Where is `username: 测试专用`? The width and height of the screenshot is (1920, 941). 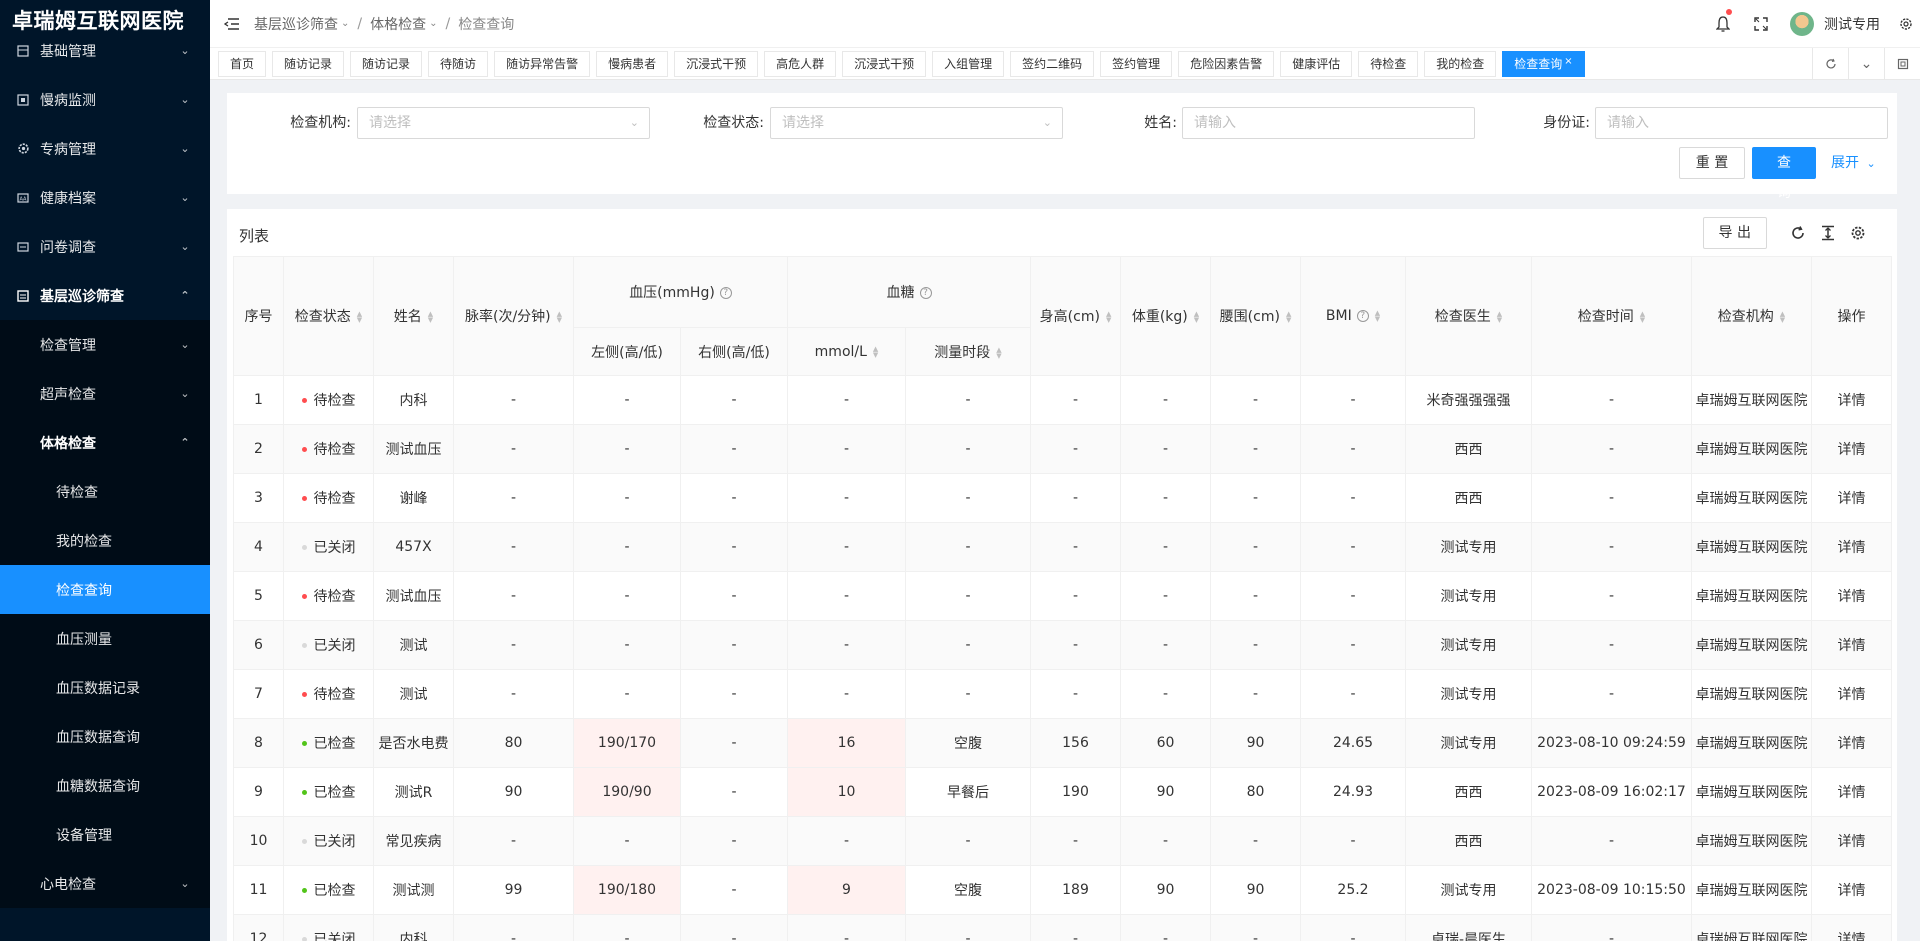 username: 测试专用 is located at coordinates (1852, 24).